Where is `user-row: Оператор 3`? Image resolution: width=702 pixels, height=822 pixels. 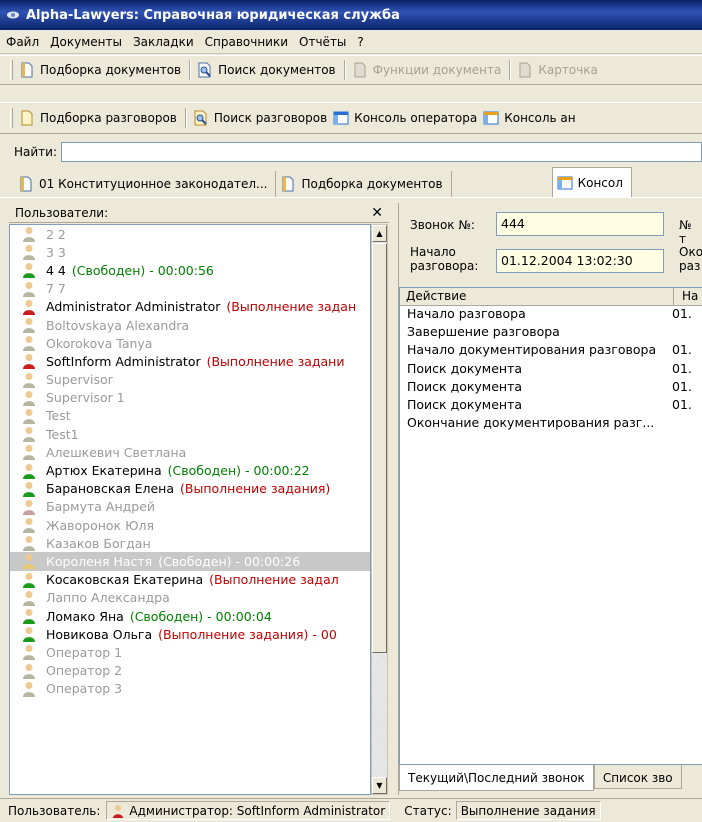 user-row: Оператор 3 is located at coordinates (190, 689).